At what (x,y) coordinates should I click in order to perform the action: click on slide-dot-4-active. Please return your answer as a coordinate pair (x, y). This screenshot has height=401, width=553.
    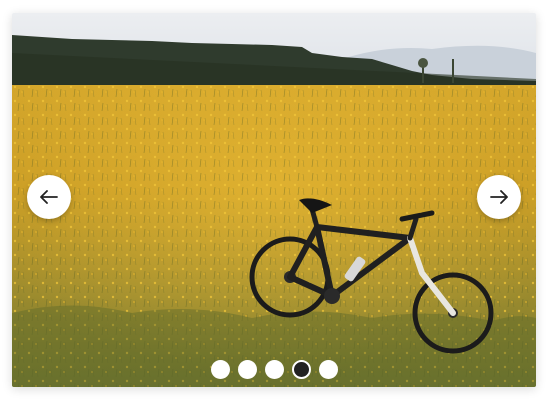
    Looking at the image, I should click on (301, 369).